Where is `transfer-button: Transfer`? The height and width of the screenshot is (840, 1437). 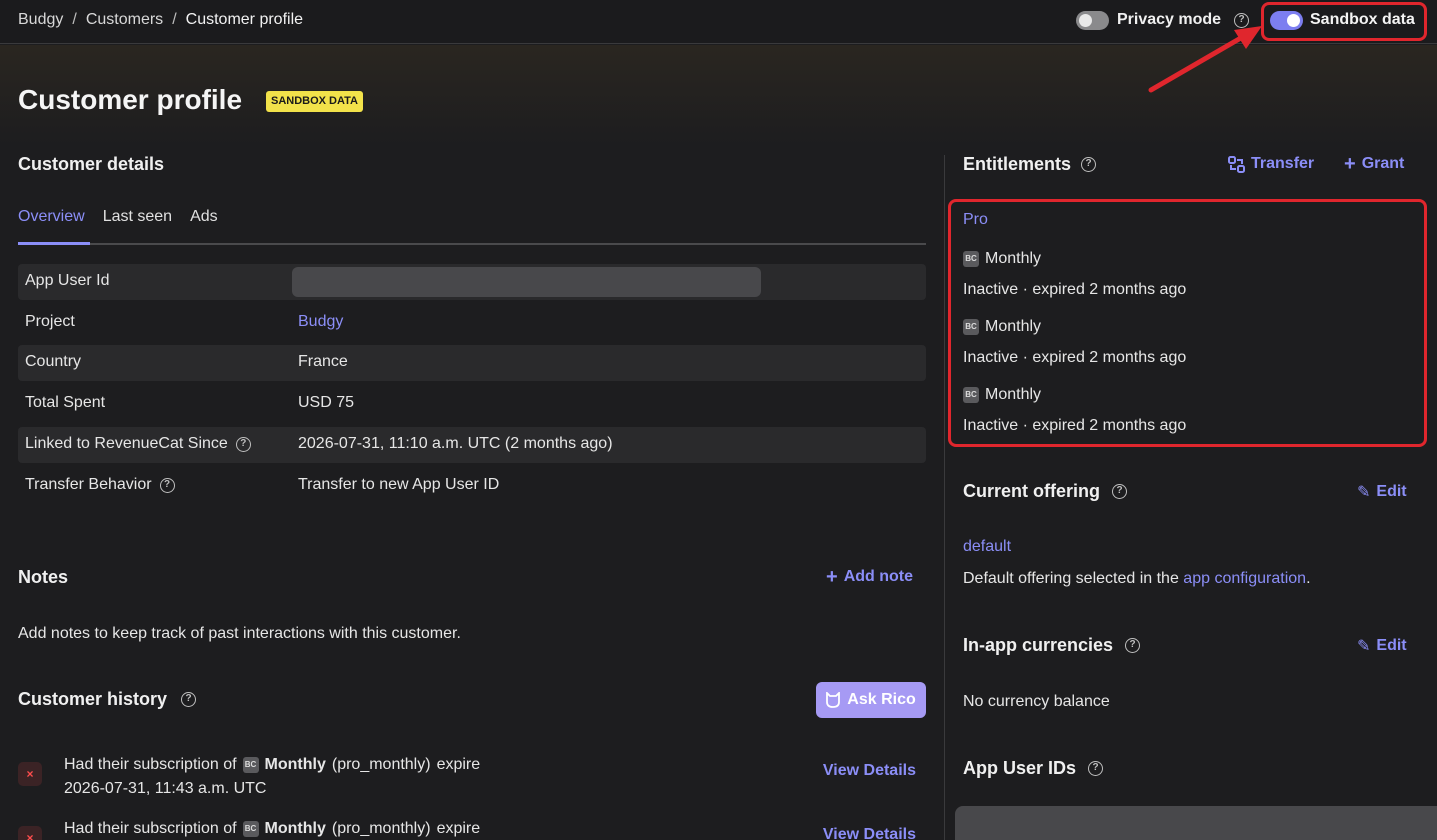
transfer-button: Transfer is located at coordinates (1271, 164).